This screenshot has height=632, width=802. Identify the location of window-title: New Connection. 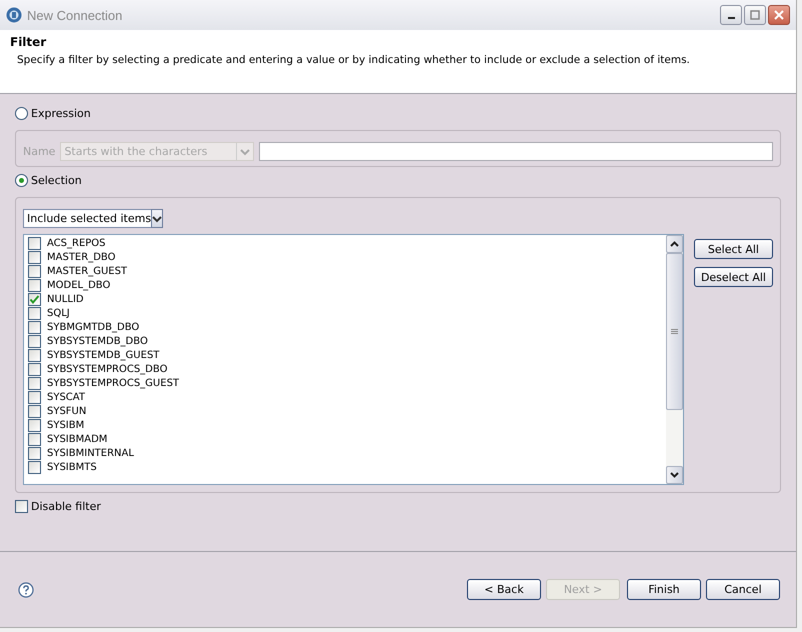
(74, 15).